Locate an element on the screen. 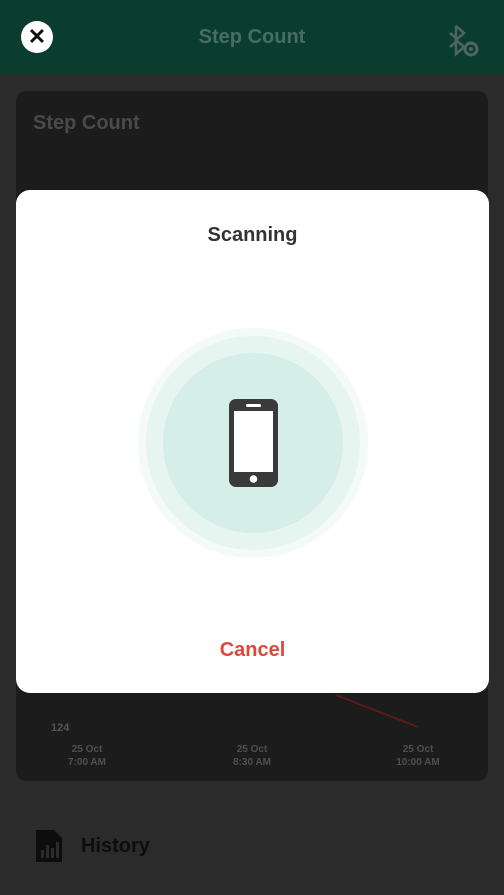 The height and width of the screenshot is (895, 504). y-tick-label: 124 is located at coordinates (60, 728).